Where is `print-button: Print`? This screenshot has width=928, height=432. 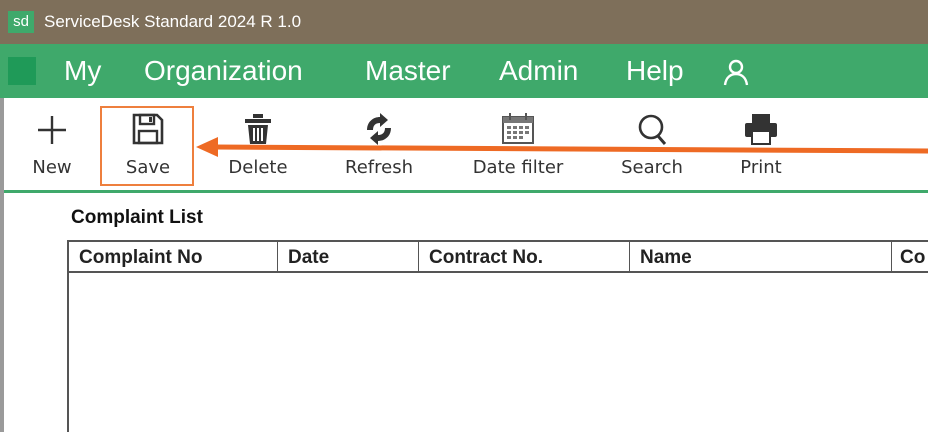 print-button: Print is located at coordinates (761, 150).